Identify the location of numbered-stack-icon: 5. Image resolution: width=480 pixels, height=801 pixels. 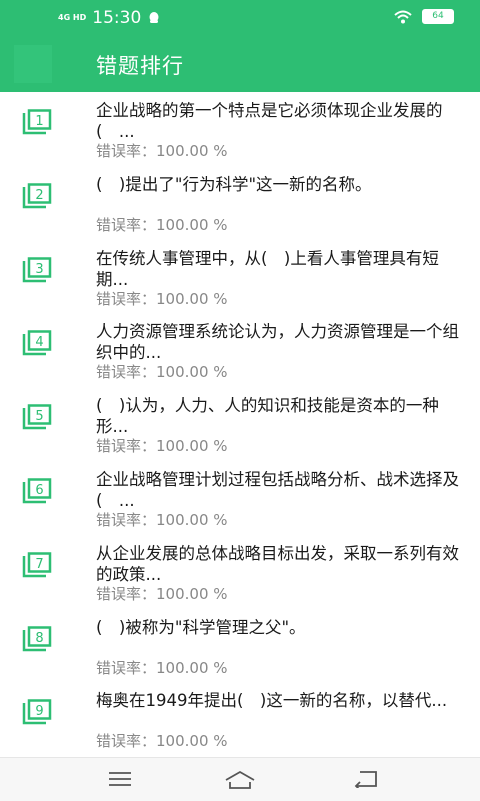
(37, 417).